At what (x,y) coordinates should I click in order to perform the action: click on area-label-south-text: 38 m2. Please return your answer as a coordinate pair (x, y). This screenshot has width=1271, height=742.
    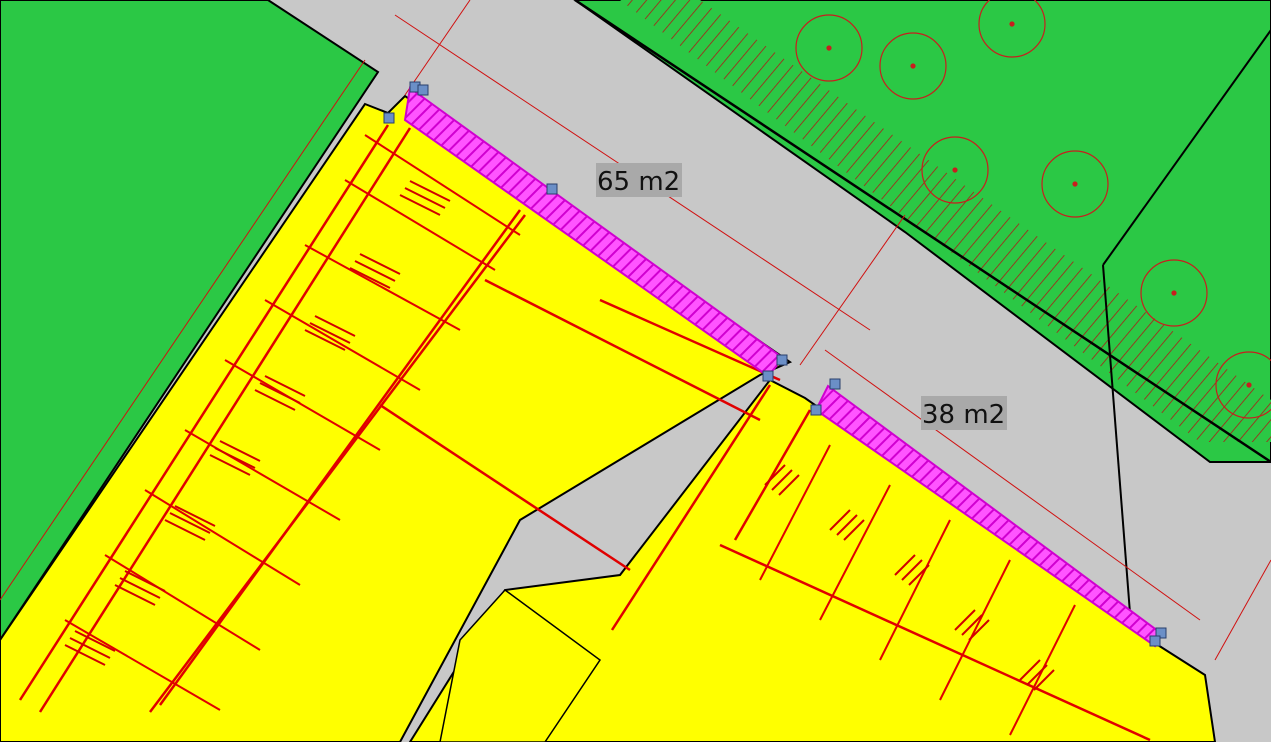
    Looking at the image, I should click on (963, 415).